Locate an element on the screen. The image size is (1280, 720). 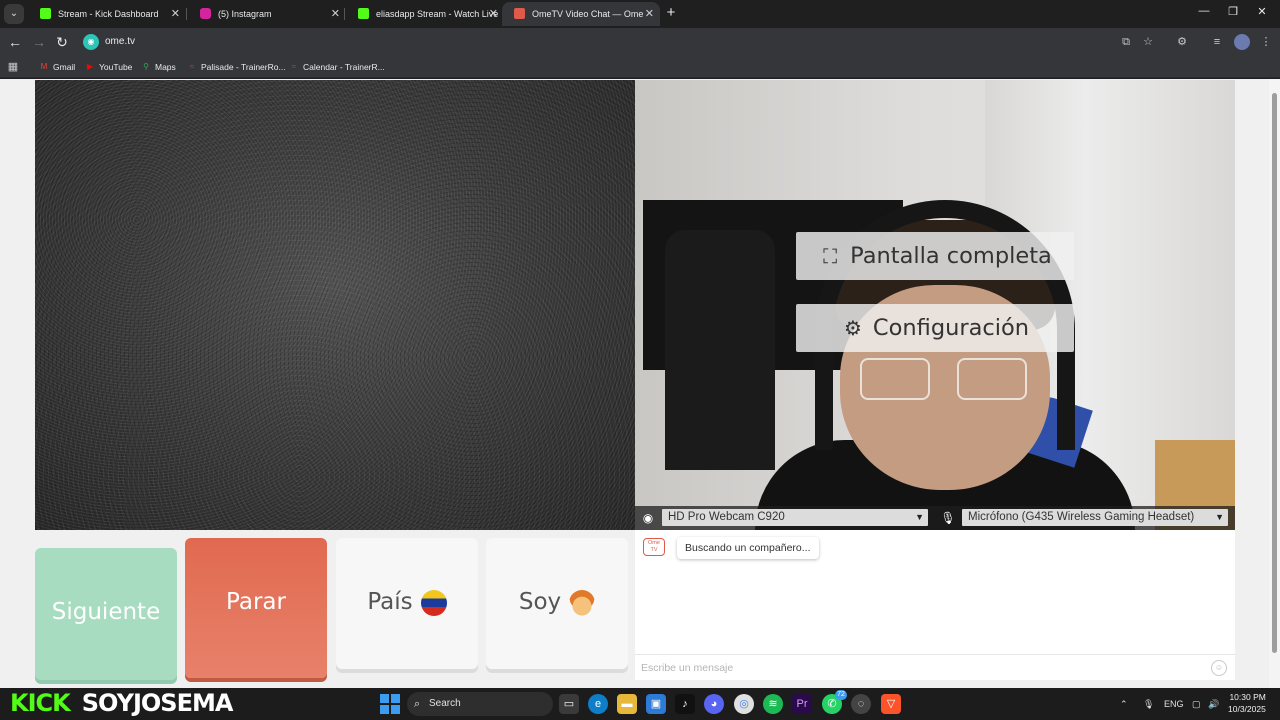
install-app-icon: ⧉ is located at coordinates (1126, 42).